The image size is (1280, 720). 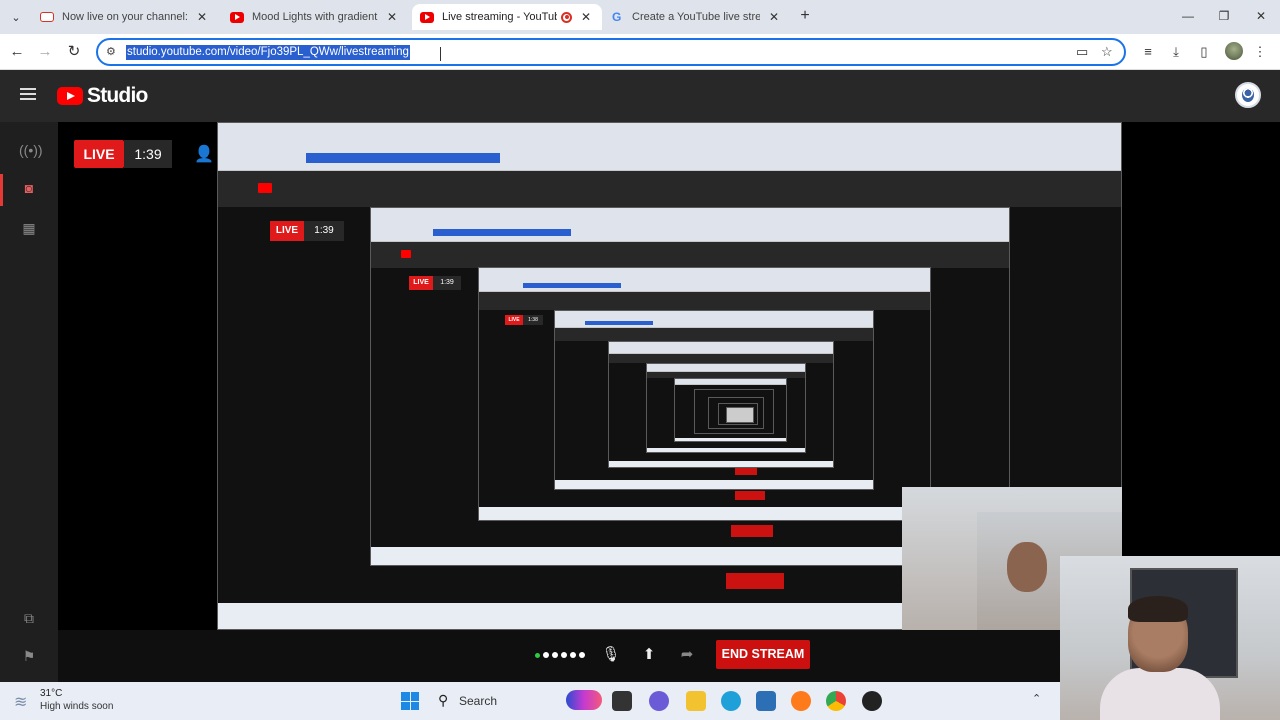 What do you see at coordinates (99, 154) in the screenshot?
I see `live-badge: LIVE` at bounding box center [99, 154].